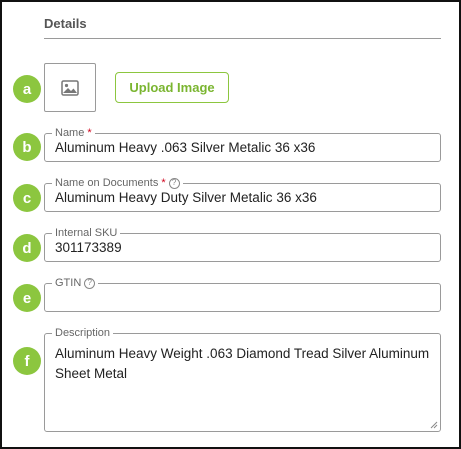 The image size is (461, 449). What do you see at coordinates (27, 198) in the screenshot?
I see `badge-c: c` at bounding box center [27, 198].